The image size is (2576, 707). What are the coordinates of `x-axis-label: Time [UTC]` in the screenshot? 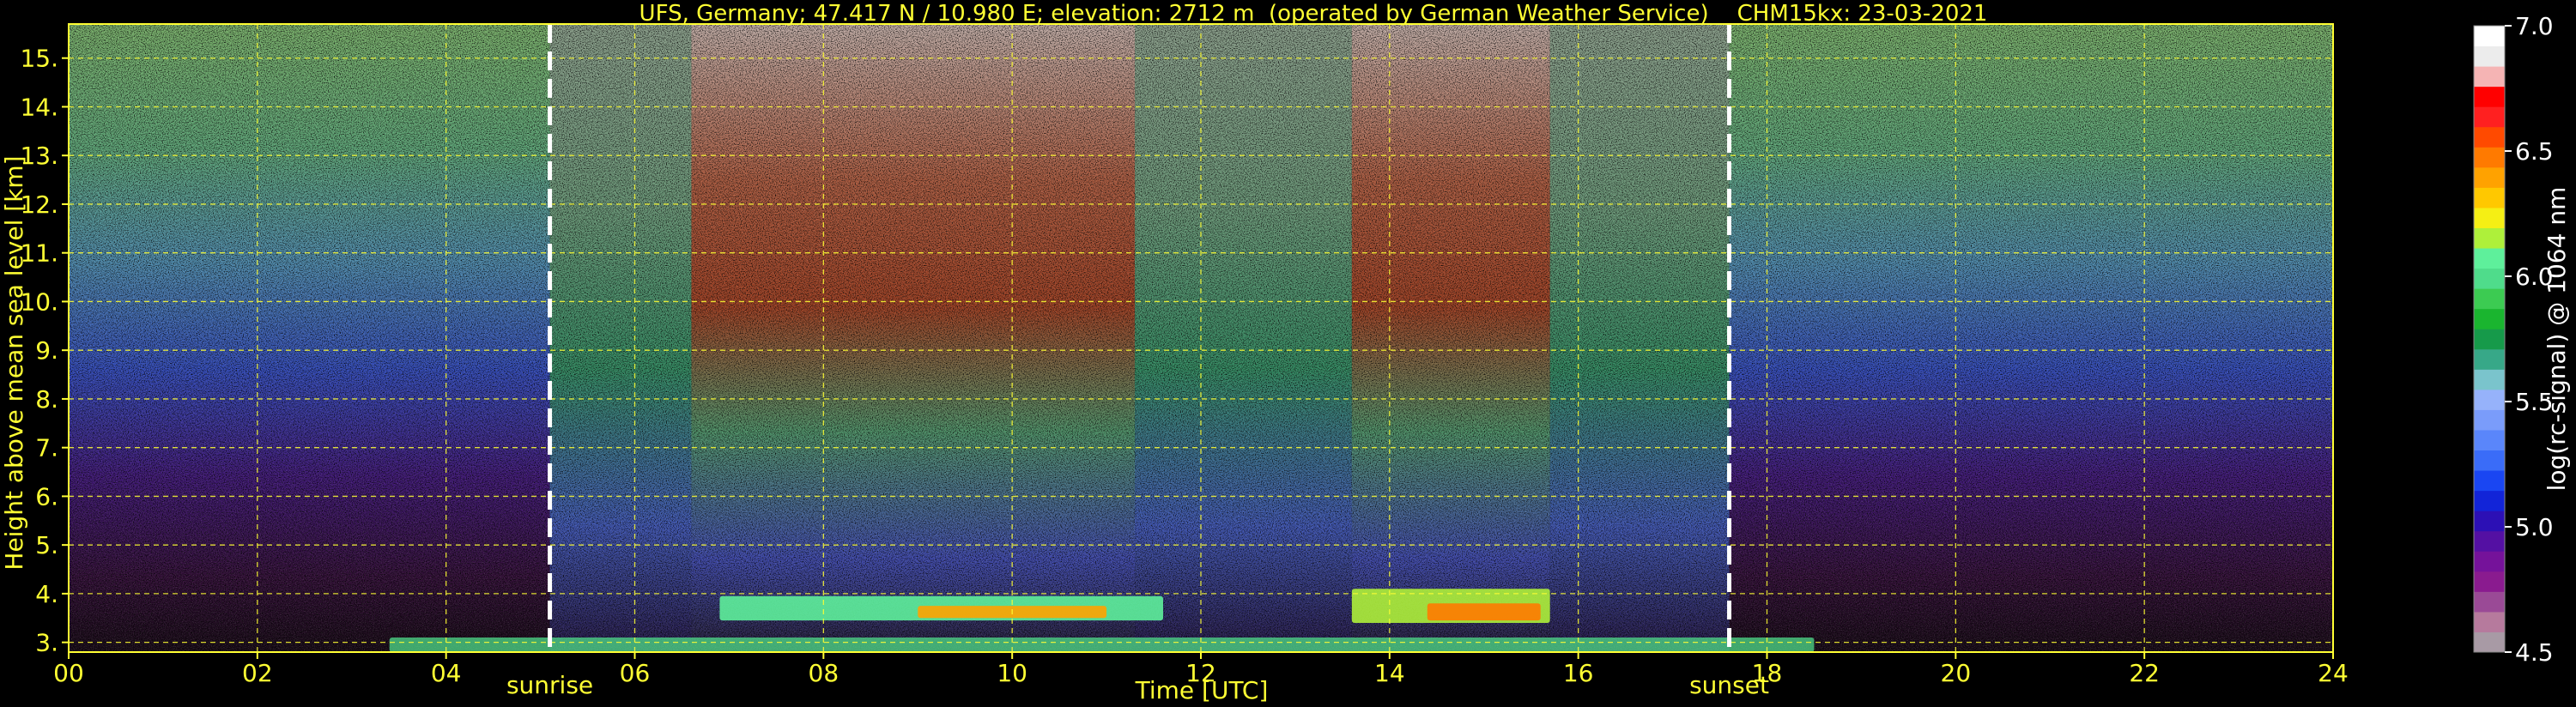 It's located at (1202, 690).